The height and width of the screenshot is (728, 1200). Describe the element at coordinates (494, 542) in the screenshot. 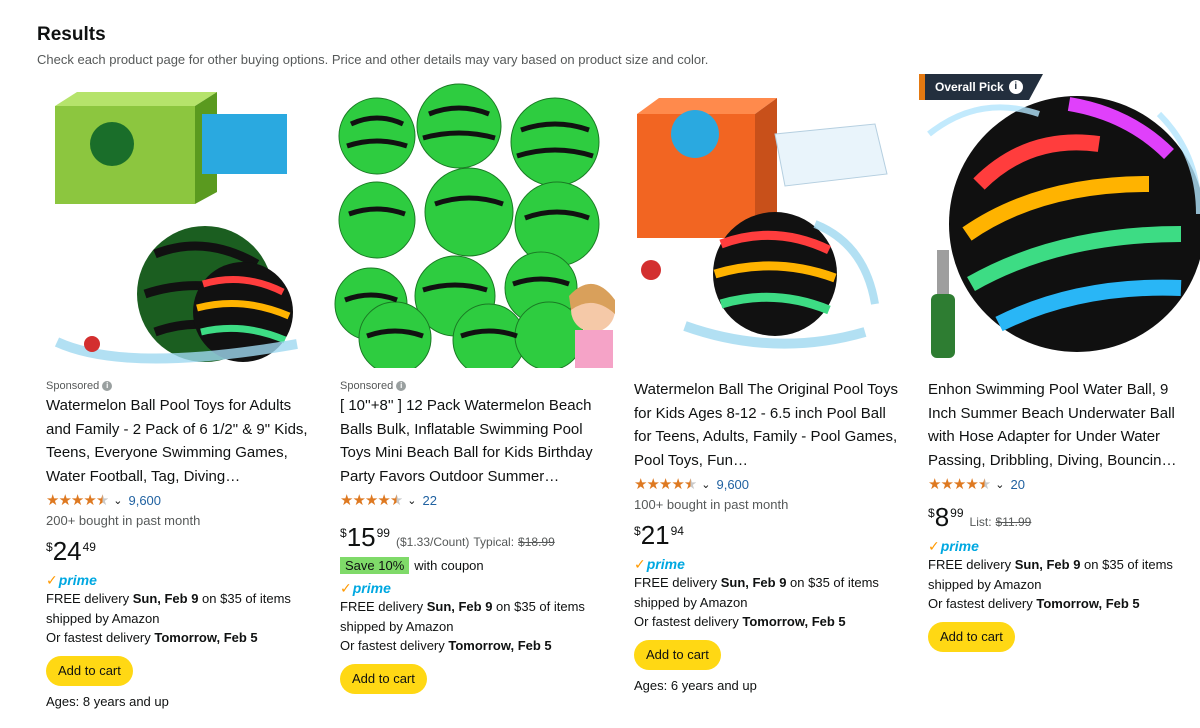

I see `typical-label: Typical:` at that location.